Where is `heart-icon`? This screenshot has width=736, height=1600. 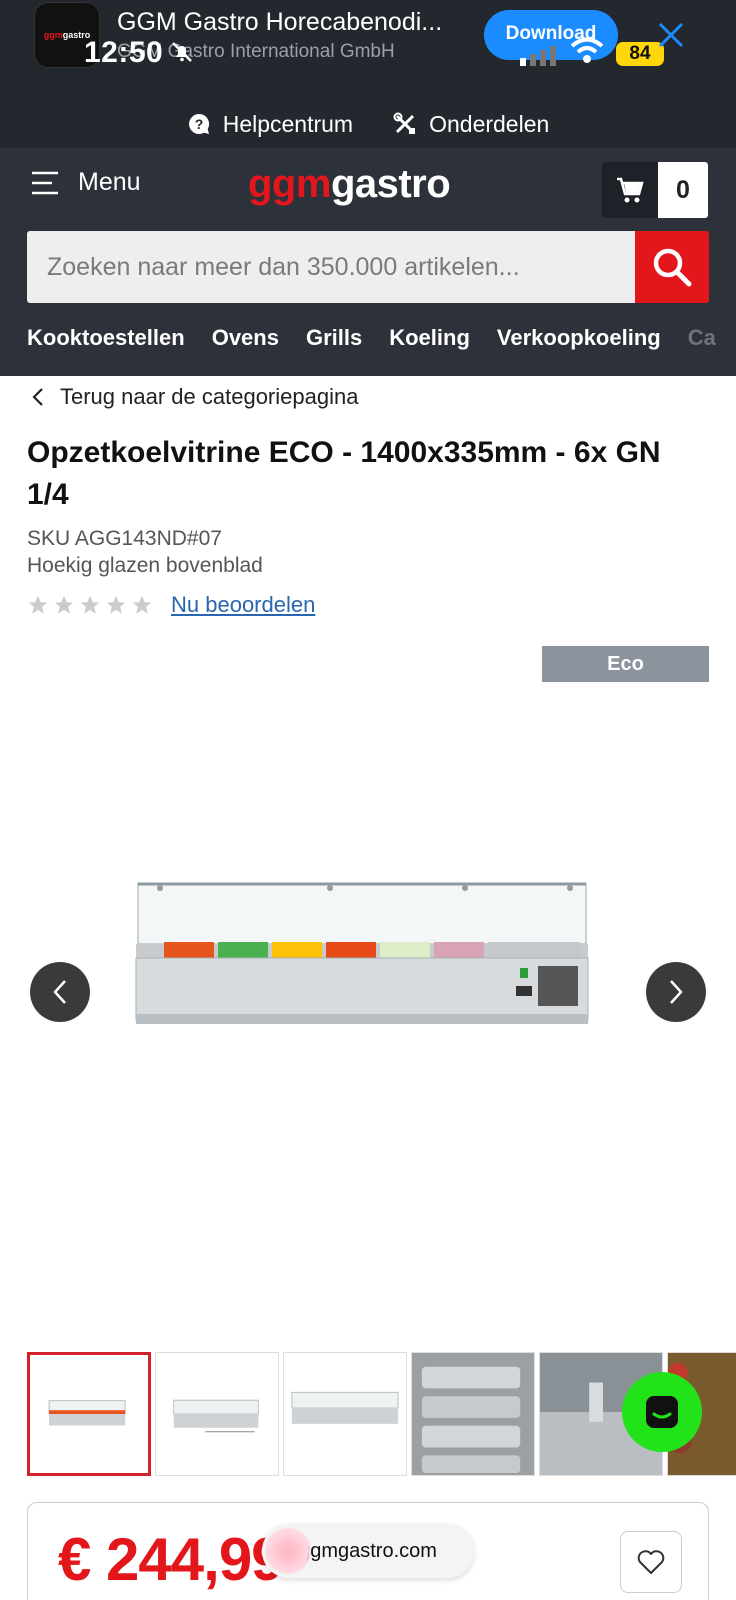
heart-icon is located at coordinates (651, 1562).